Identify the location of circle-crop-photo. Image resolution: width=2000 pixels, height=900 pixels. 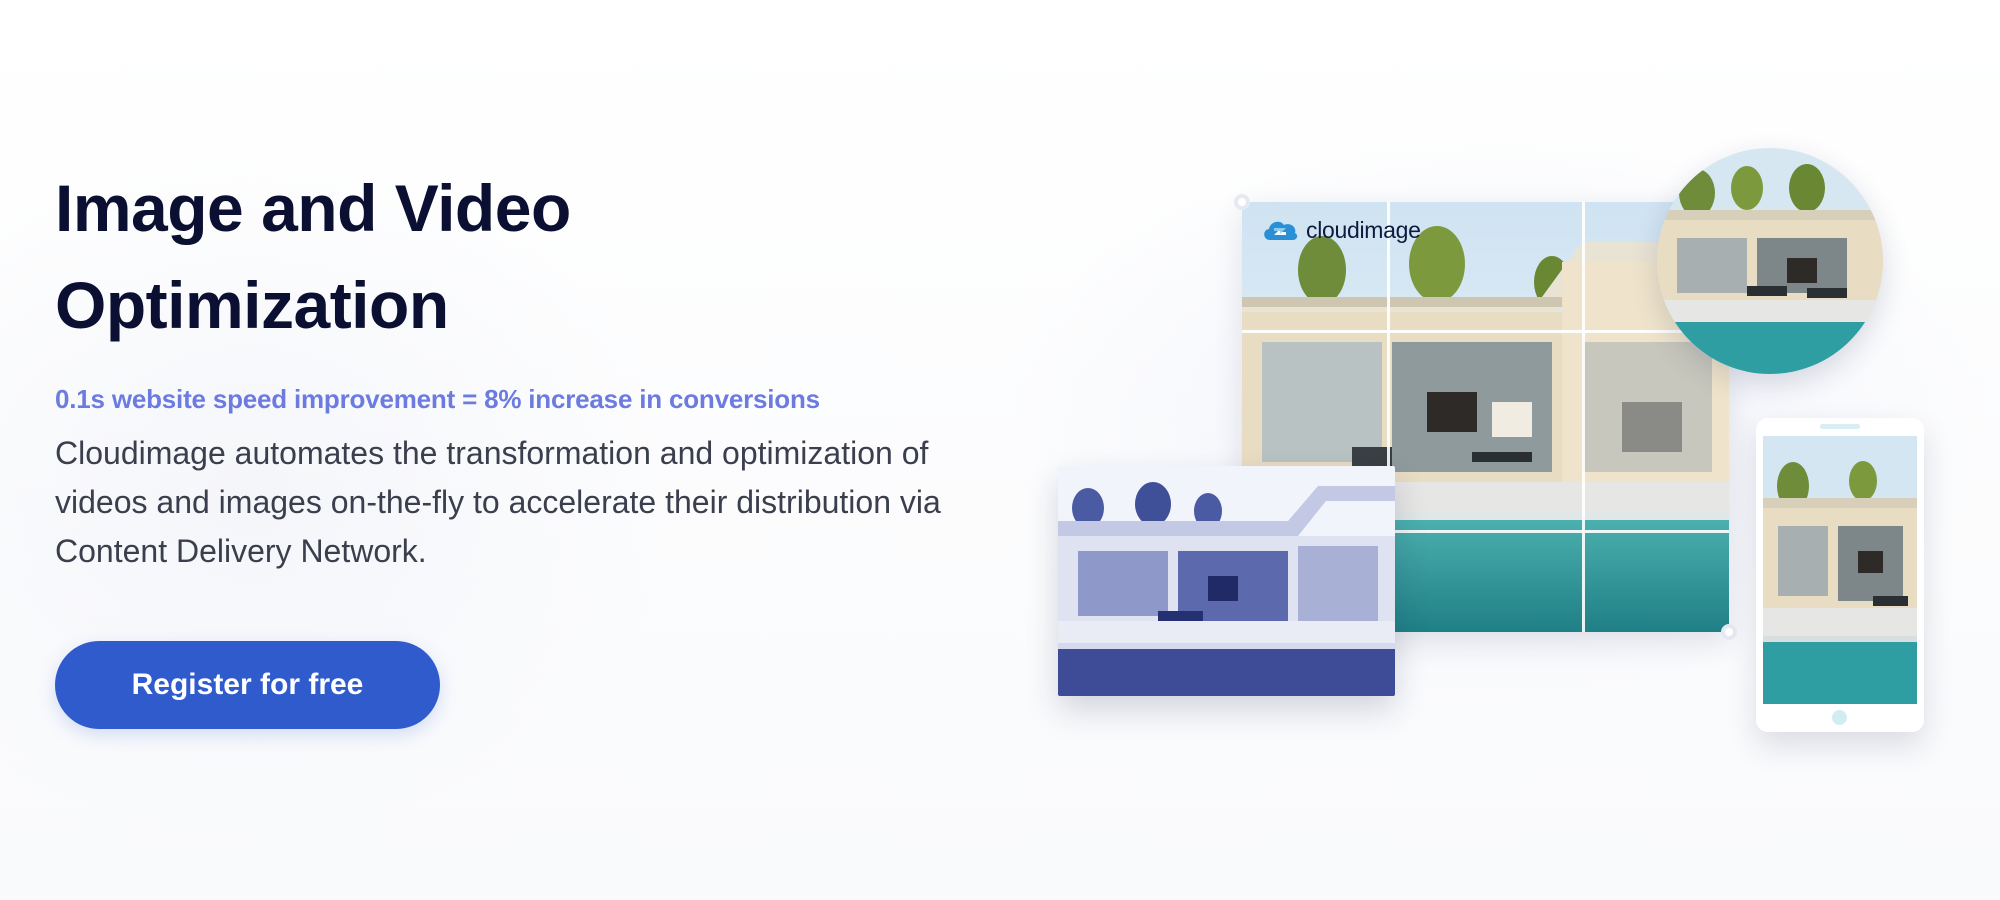
(1770, 261).